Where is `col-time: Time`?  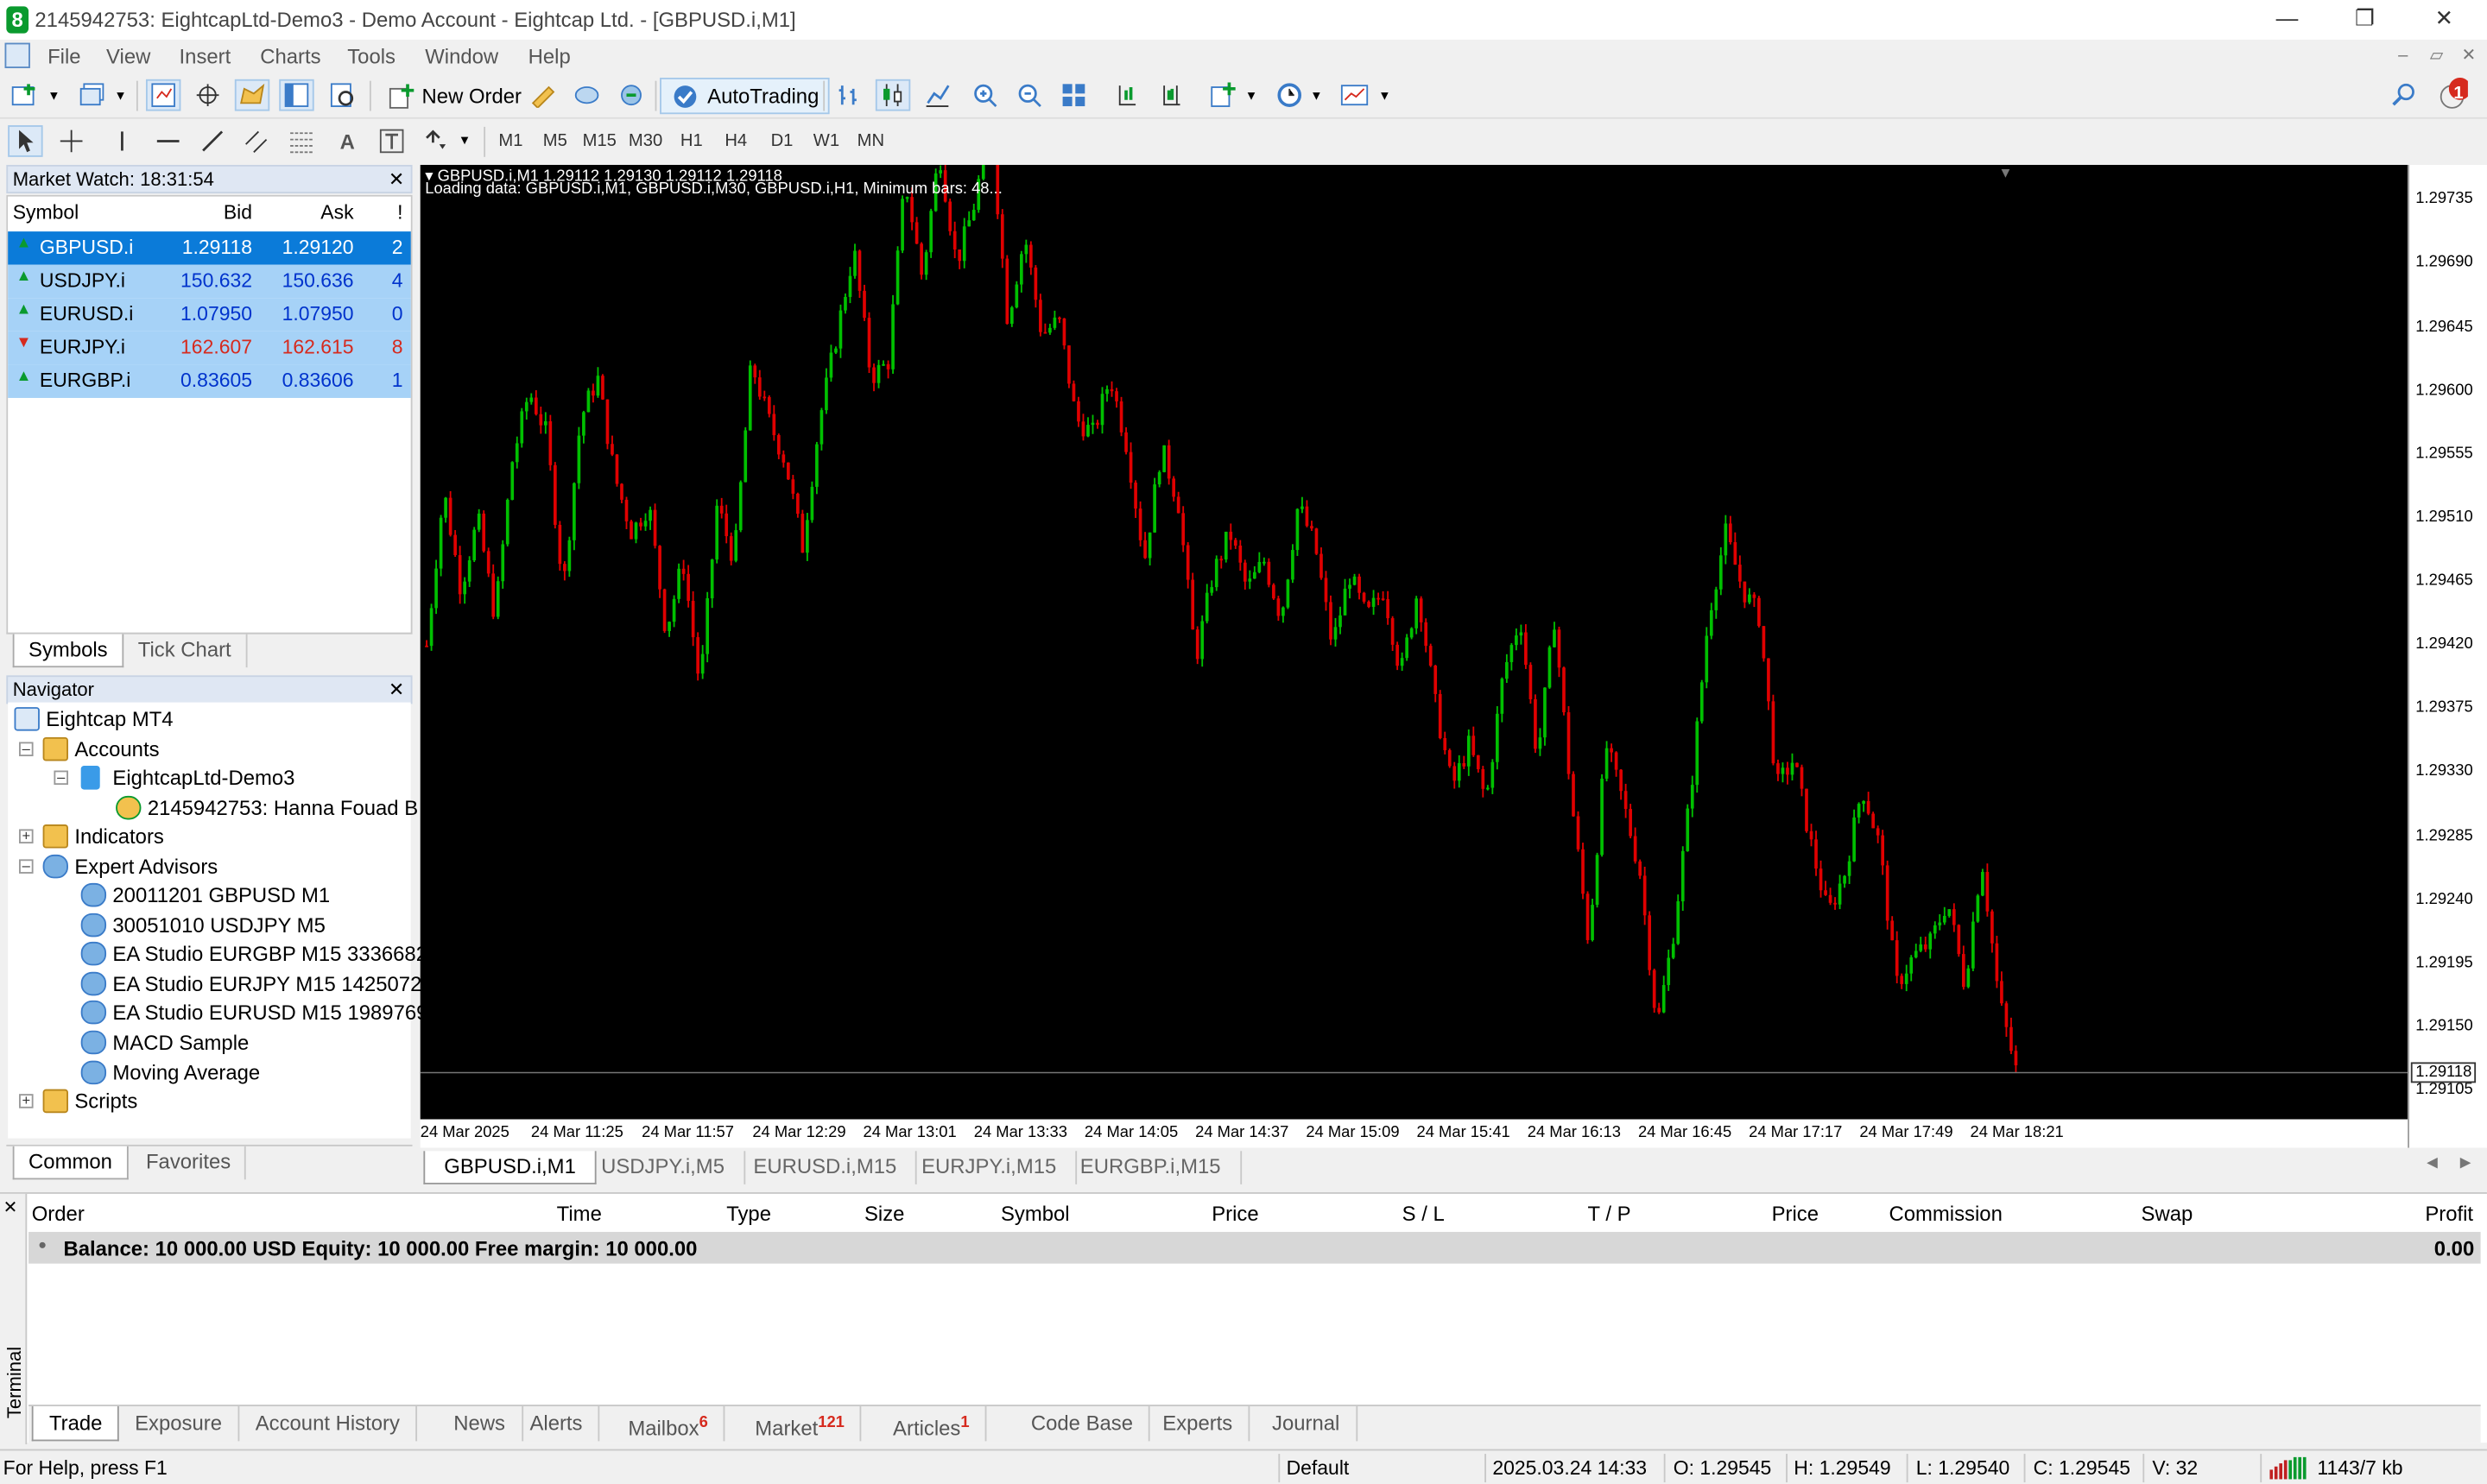 col-time: Time is located at coordinates (579, 1214).